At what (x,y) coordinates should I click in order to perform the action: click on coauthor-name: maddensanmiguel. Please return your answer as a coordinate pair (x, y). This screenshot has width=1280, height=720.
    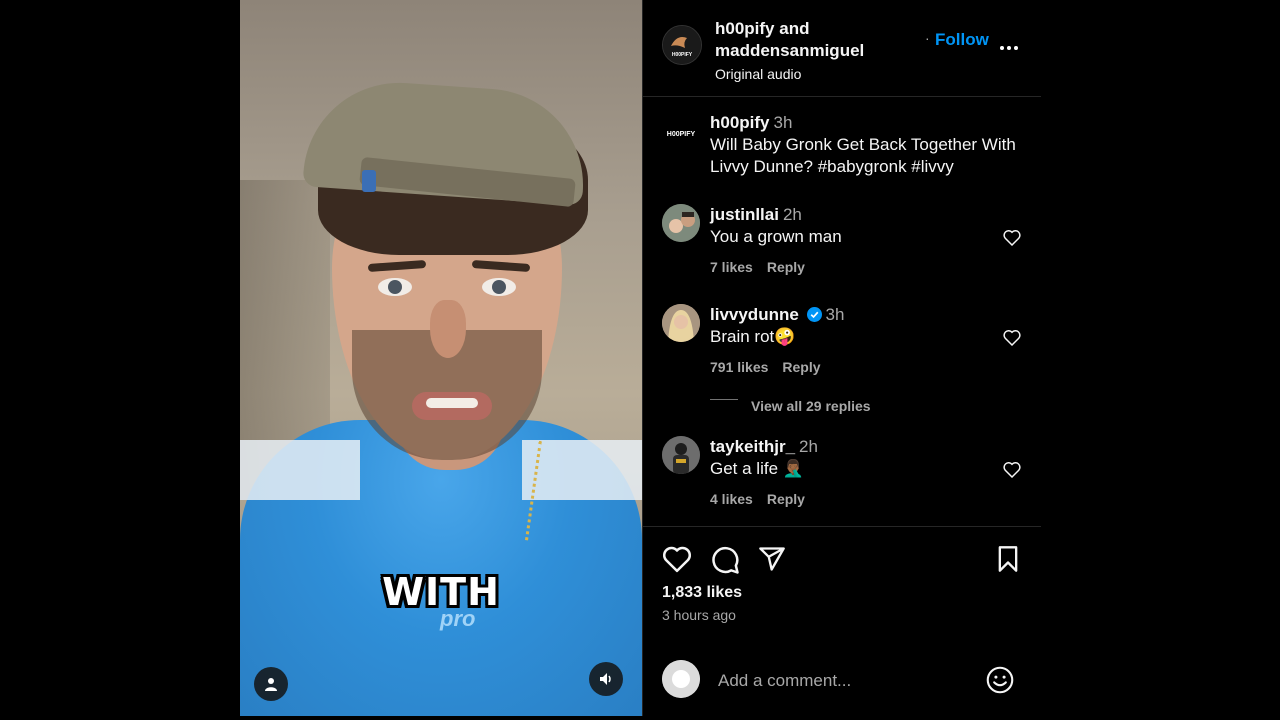
    Looking at the image, I should click on (789, 51).